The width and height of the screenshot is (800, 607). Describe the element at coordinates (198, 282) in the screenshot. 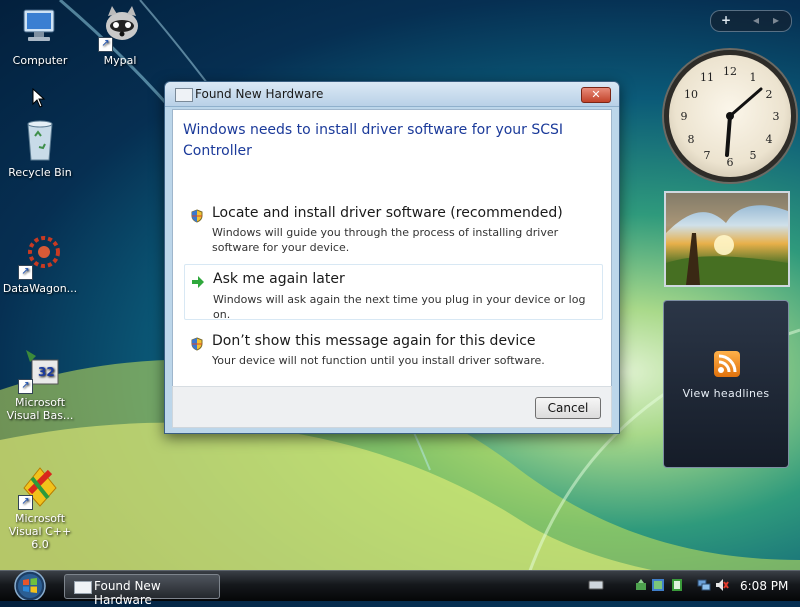

I see `green-arrow-icon` at that location.